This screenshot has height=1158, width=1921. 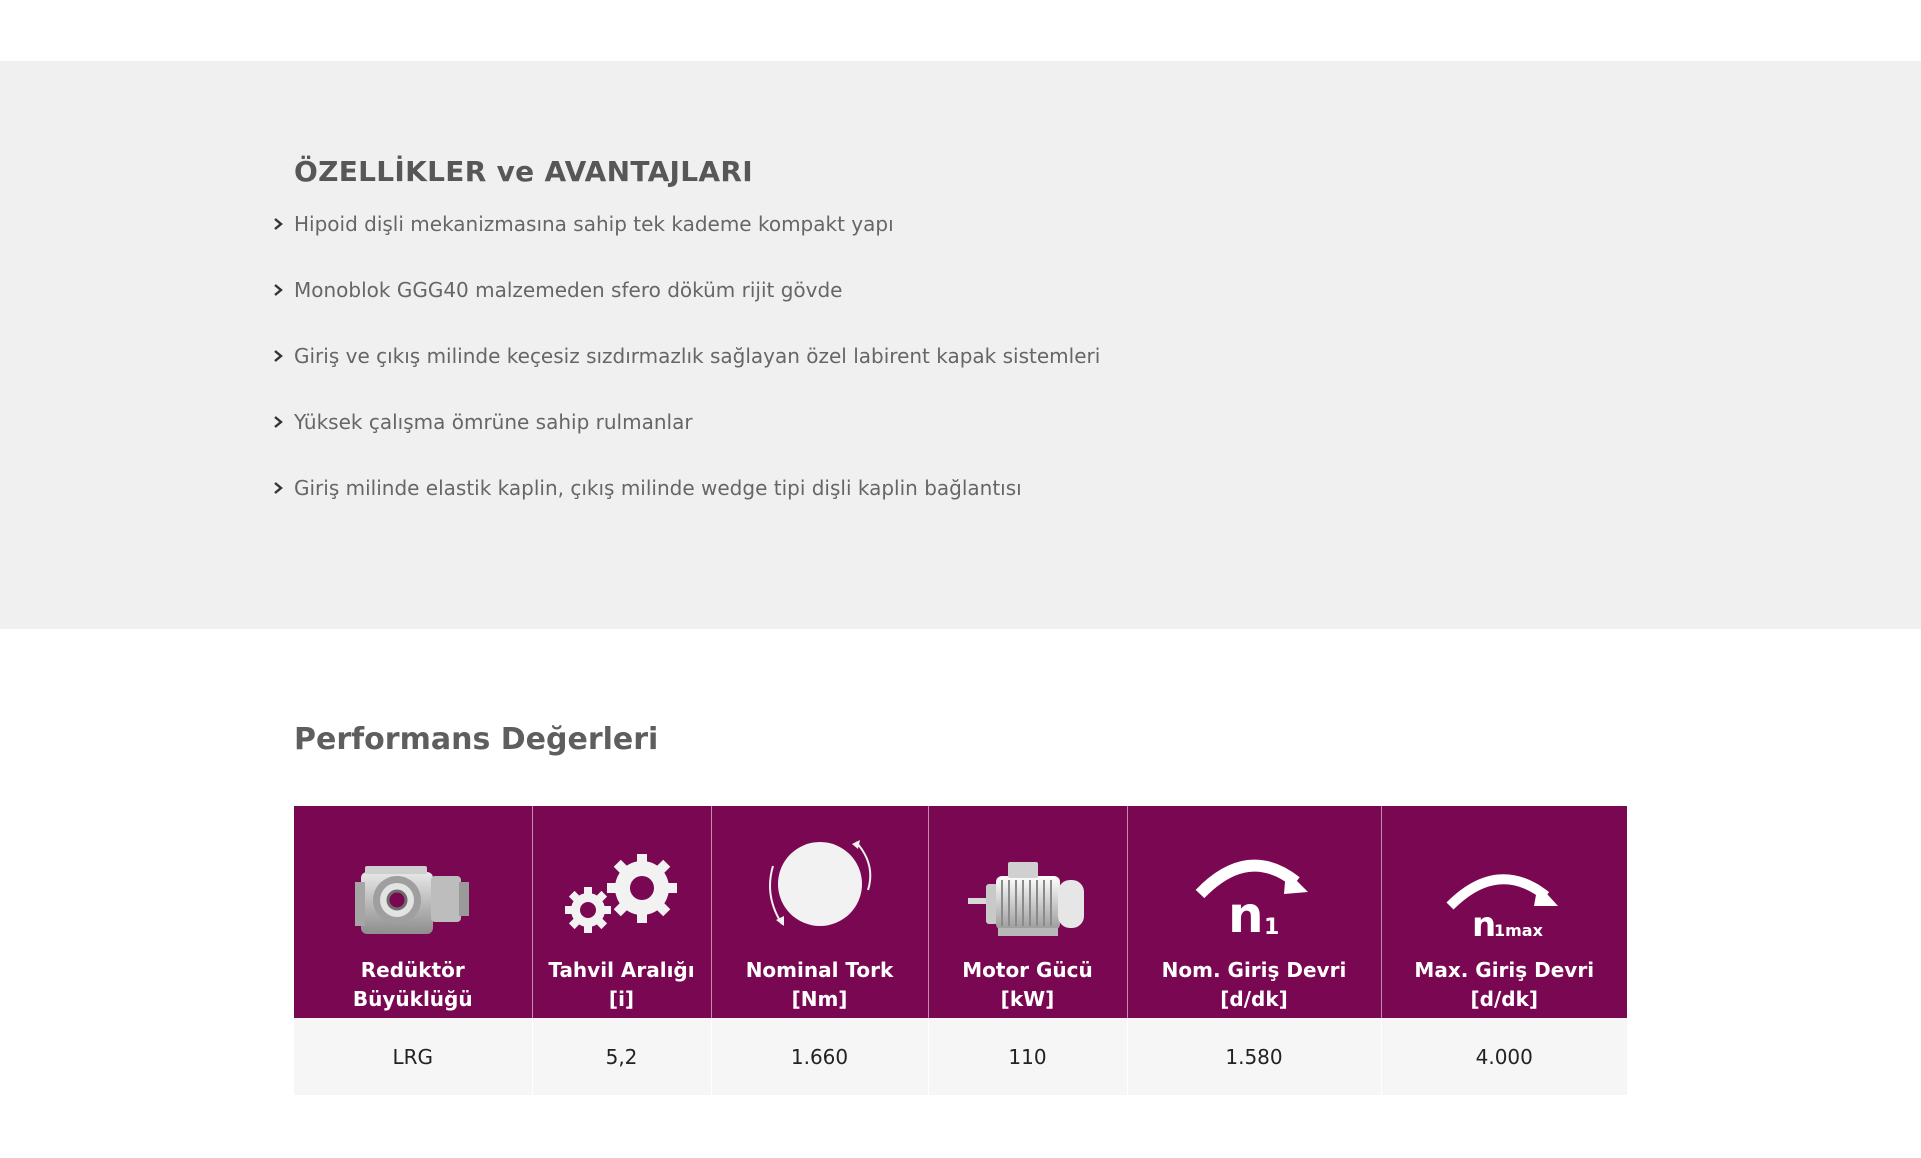 What do you see at coordinates (523, 171) in the screenshot?
I see `features-title: ÖZELLİKLER ve AVANTAJLARI` at bounding box center [523, 171].